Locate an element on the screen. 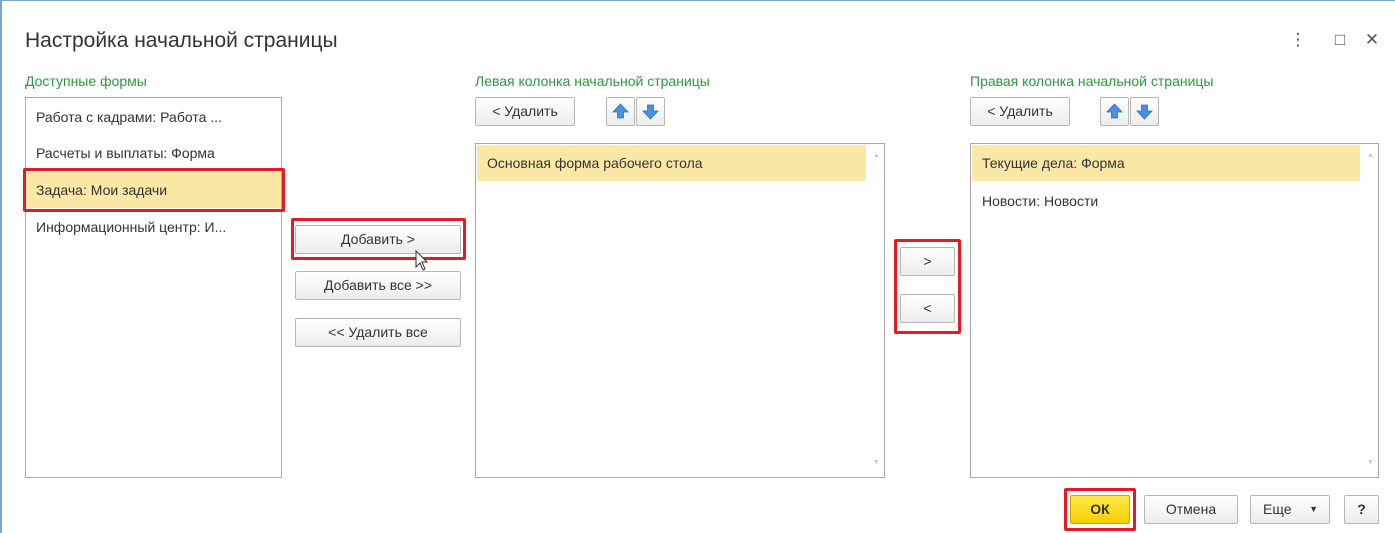 The image size is (1395, 533). right-move-up-button is located at coordinates (1114, 111).